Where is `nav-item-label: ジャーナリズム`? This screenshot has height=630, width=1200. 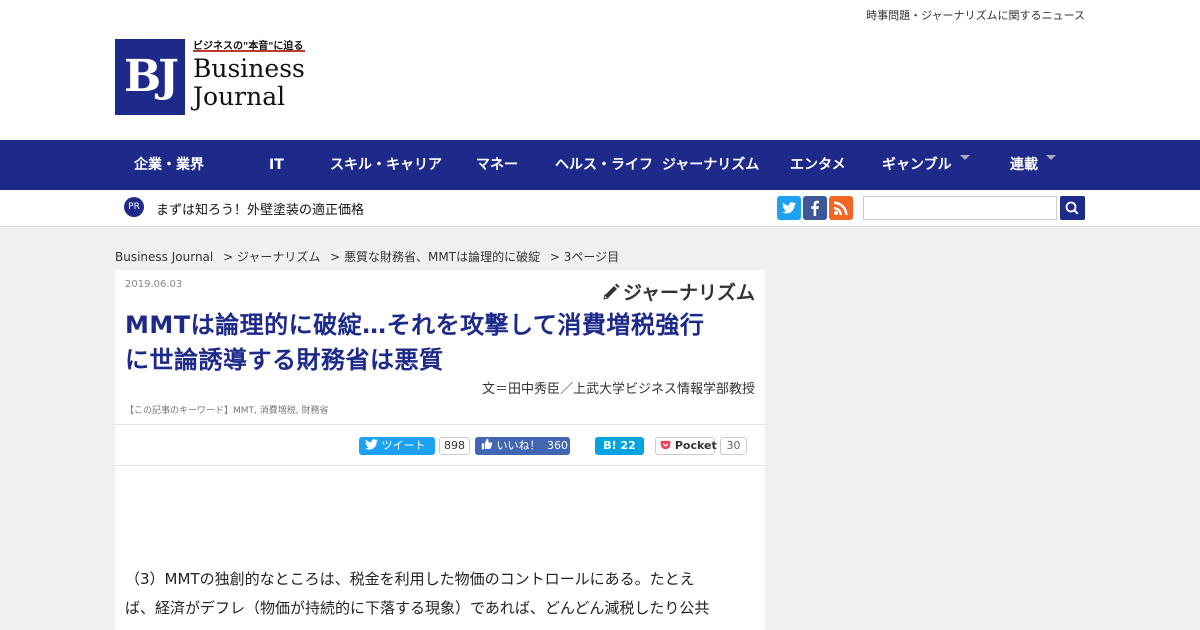 nav-item-label: ジャーナリズム is located at coordinates (711, 165).